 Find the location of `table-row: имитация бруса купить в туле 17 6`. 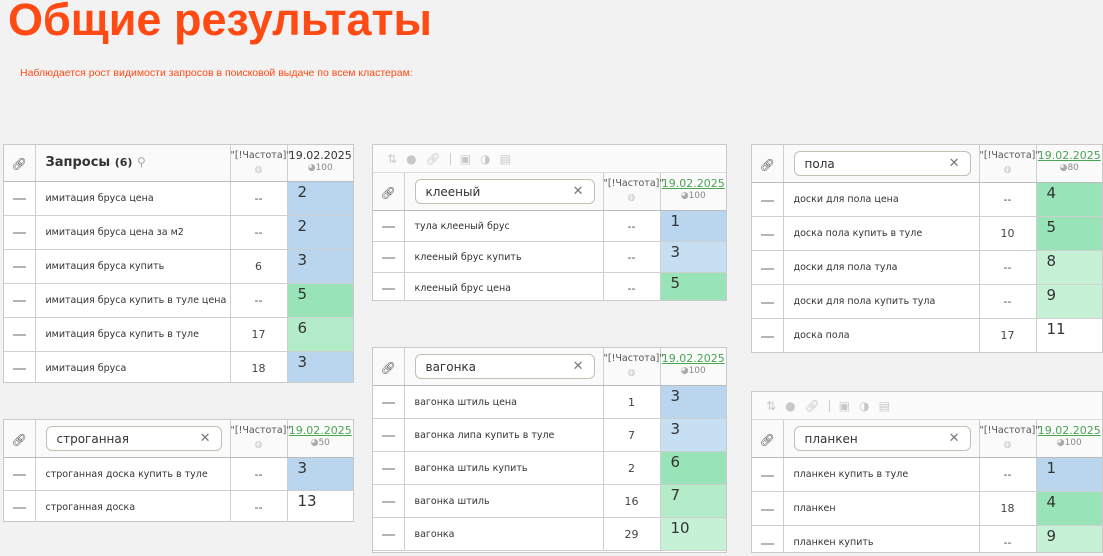

table-row: имитация бруса купить в туле 17 6 is located at coordinates (178, 334).